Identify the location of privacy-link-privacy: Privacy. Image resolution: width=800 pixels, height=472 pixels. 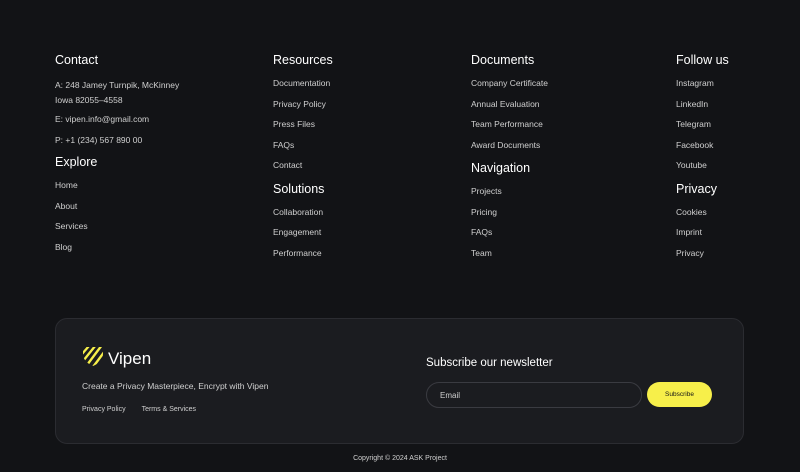
(702, 253).